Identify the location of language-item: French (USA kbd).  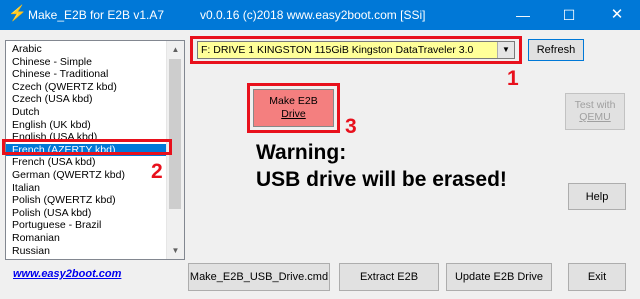
(87, 162).